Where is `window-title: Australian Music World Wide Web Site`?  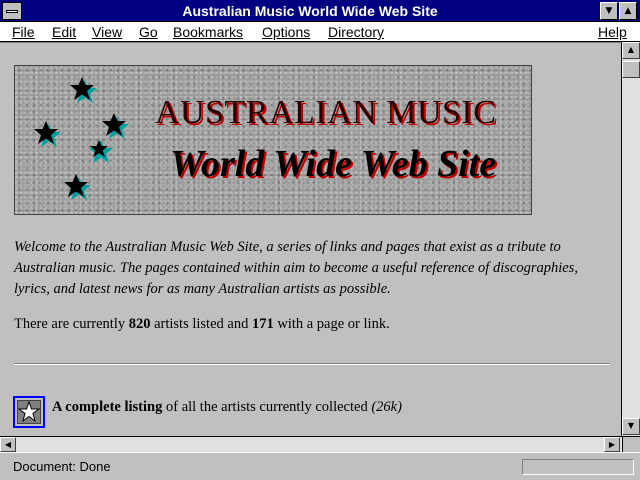 window-title: Australian Music World Wide Web Site is located at coordinates (310, 11).